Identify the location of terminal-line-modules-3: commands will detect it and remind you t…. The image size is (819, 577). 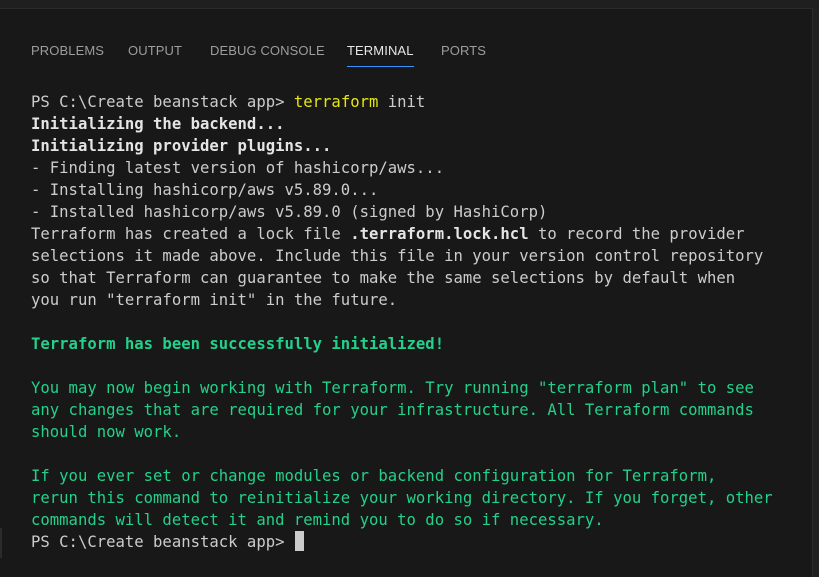
(317, 520).